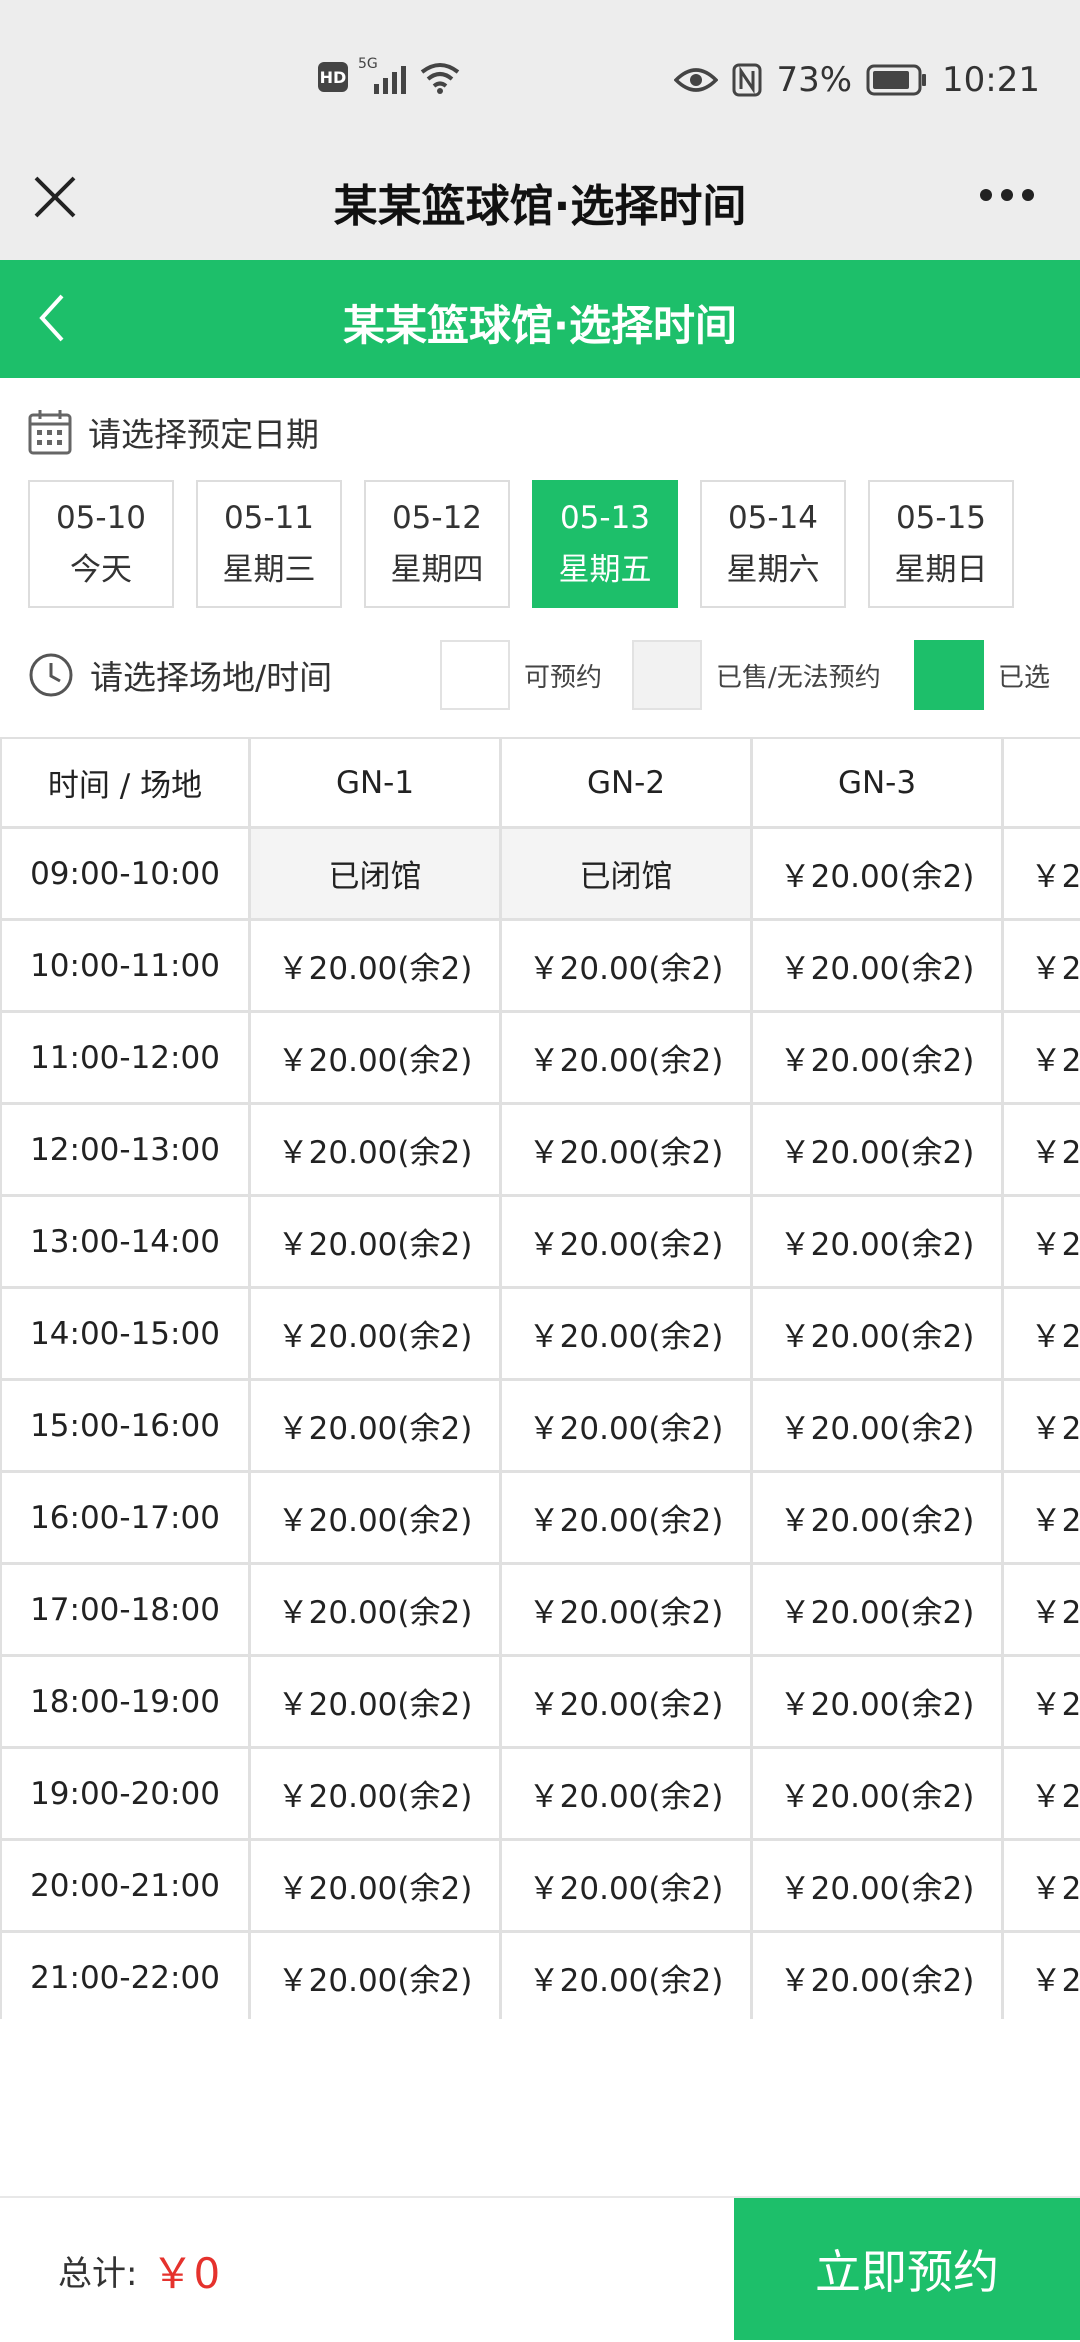  What do you see at coordinates (125, 1976) in the screenshot?
I see `time-slot-label: 21:00-22:00` at bounding box center [125, 1976].